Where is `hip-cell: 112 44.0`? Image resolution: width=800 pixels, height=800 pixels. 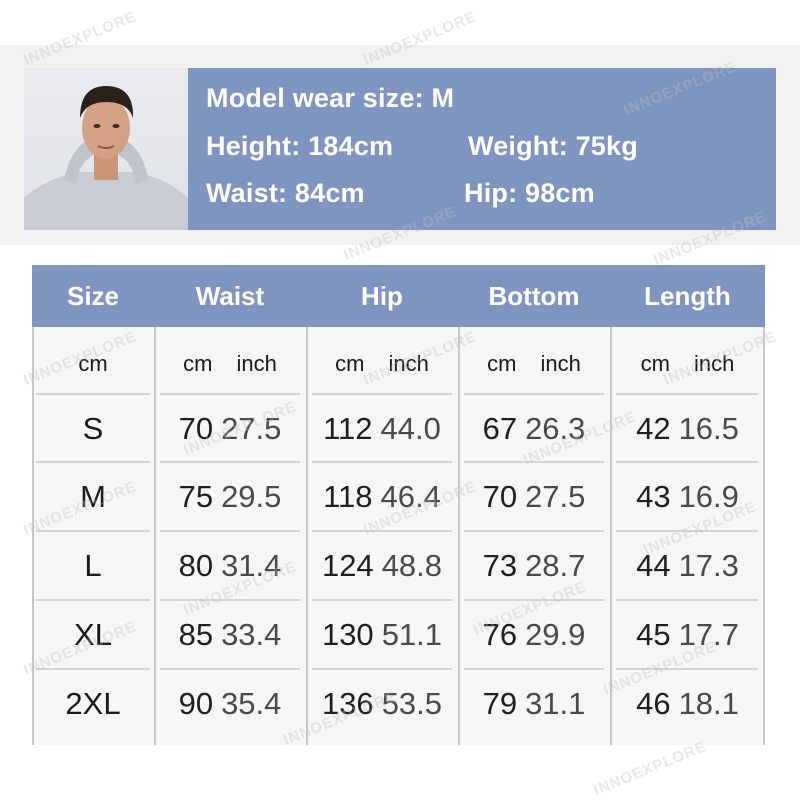 hip-cell: 112 44.0 is located at coordinates (382, 429).